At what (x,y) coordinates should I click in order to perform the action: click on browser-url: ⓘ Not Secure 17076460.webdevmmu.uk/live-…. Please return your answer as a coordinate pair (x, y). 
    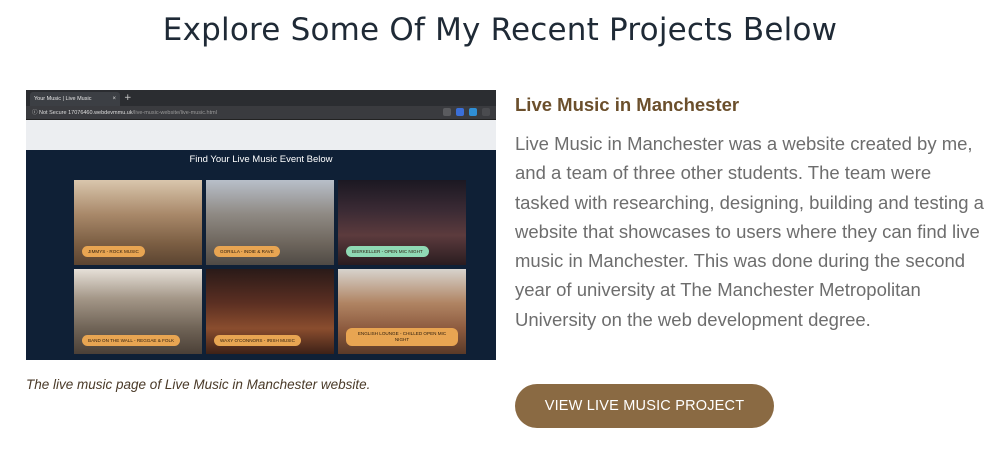
    Looking at the image, I should click on (124, 113).